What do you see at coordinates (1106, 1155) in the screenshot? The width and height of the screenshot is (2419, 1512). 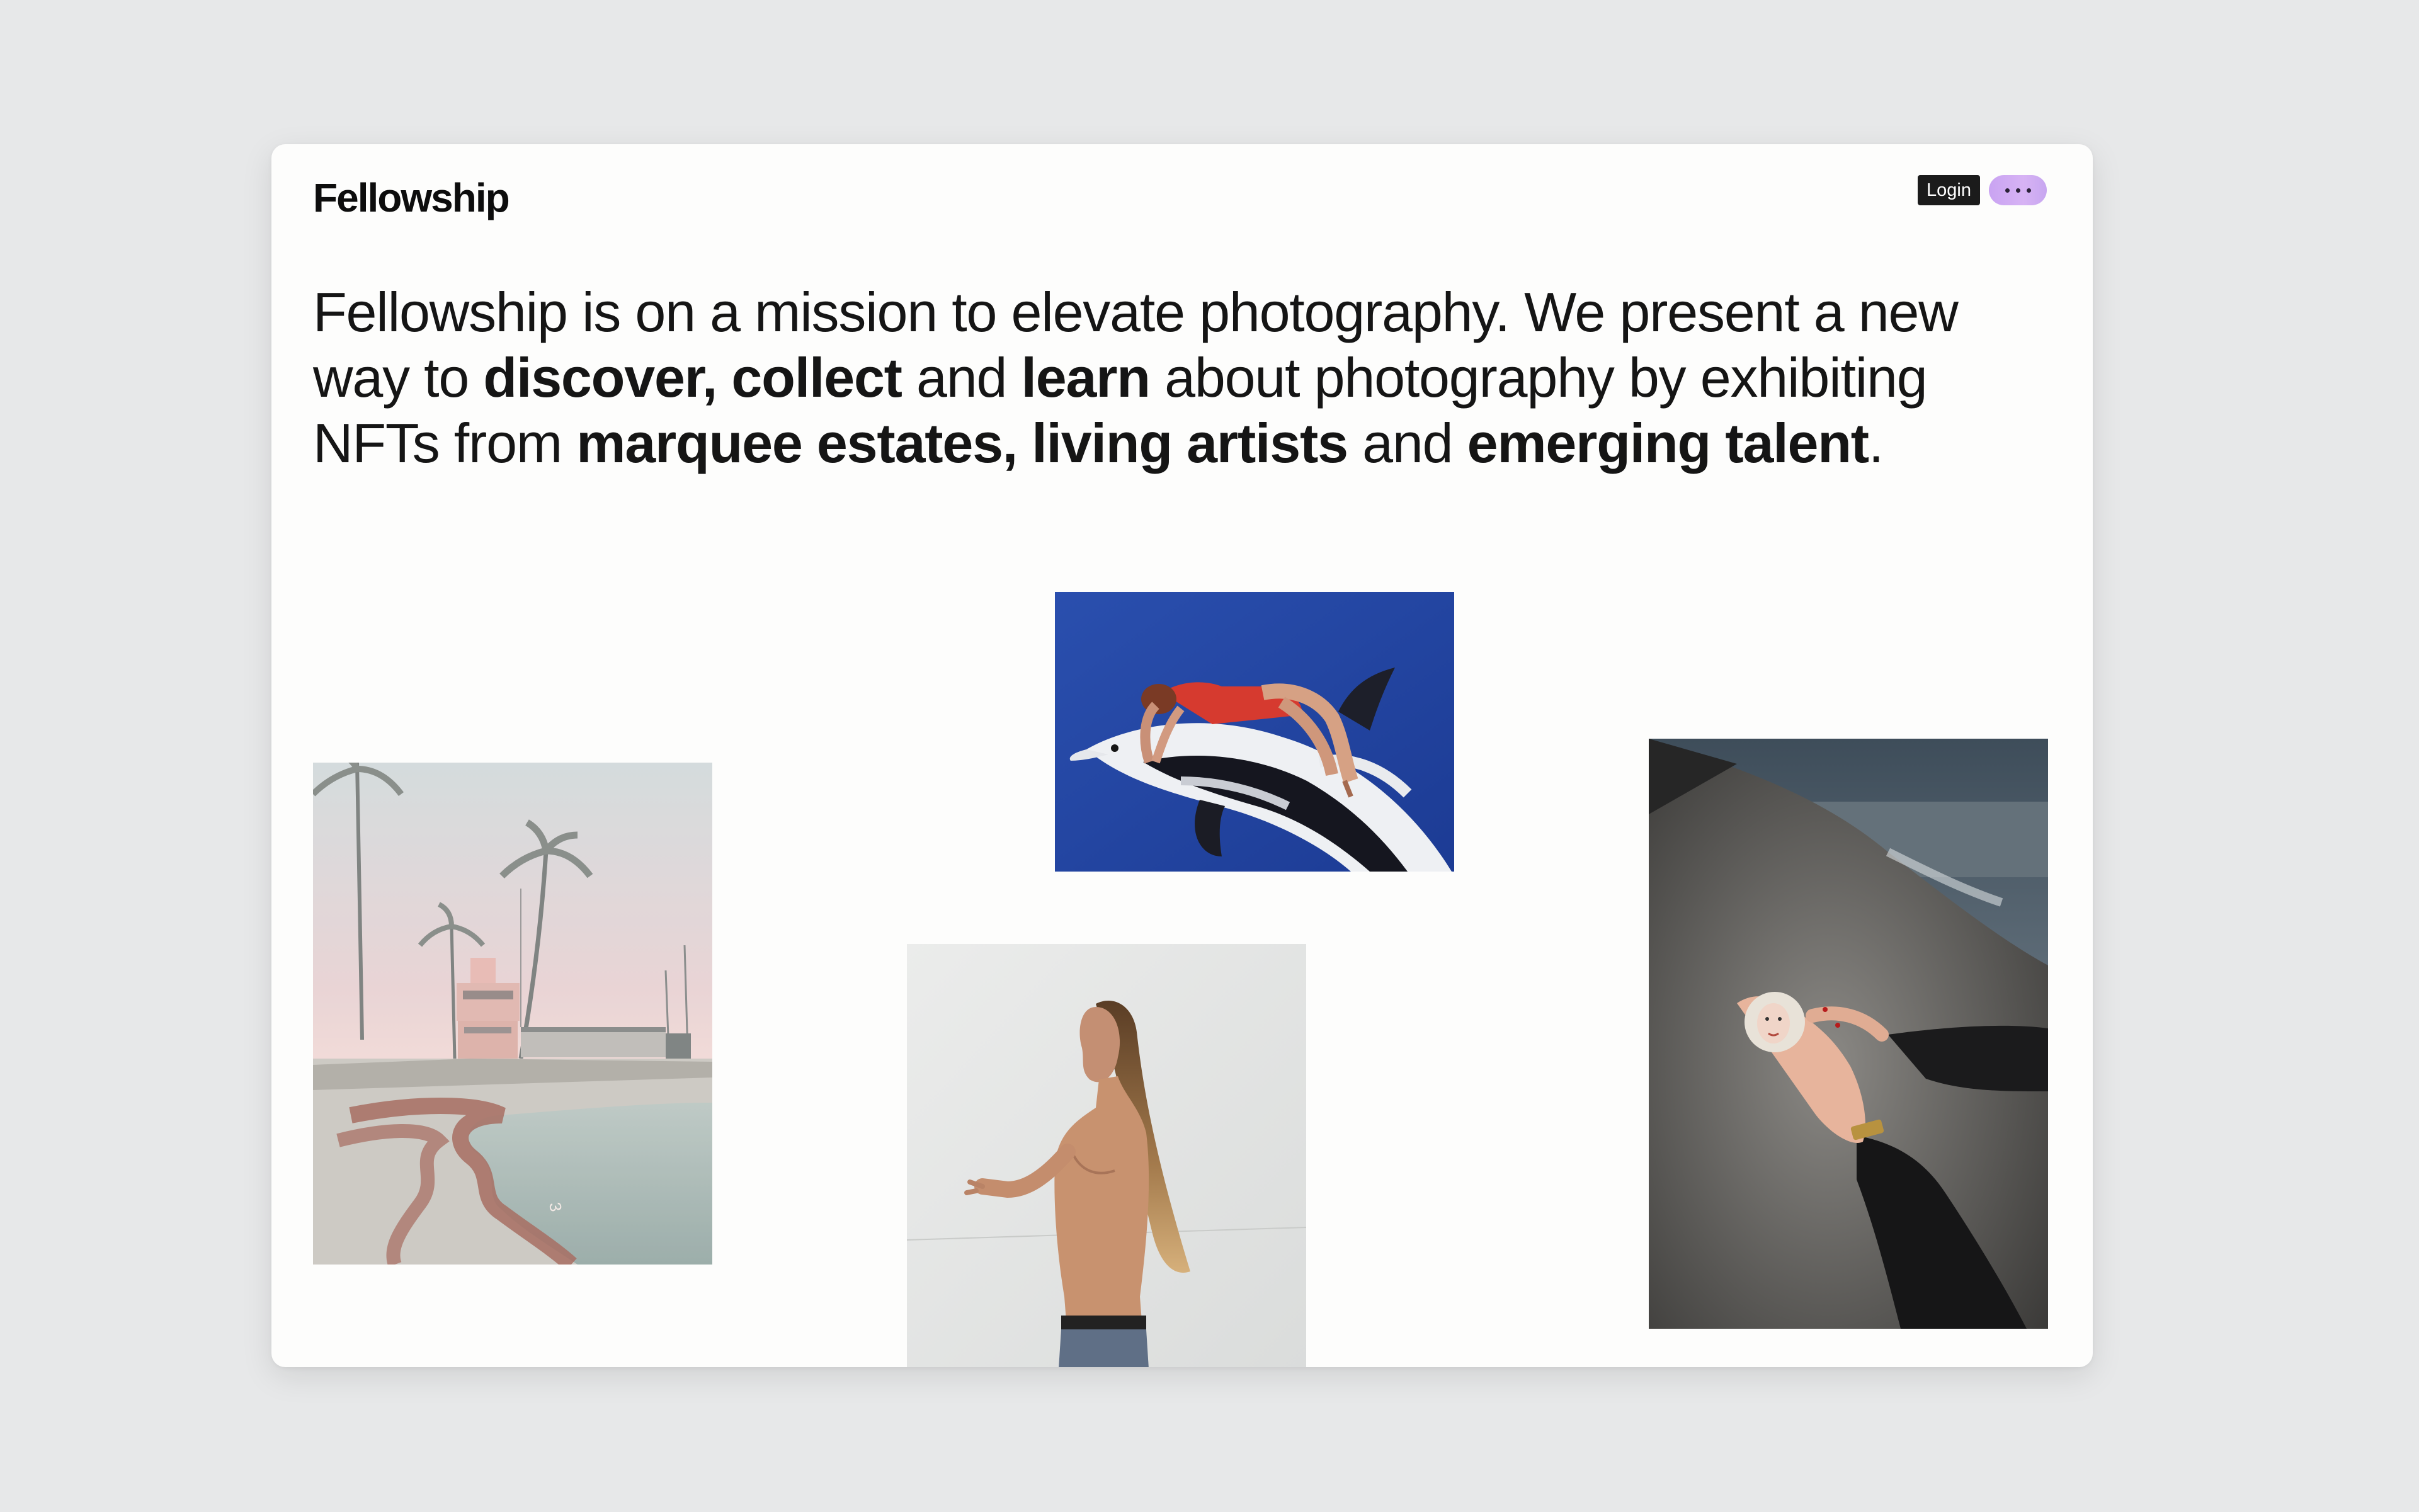 I see `photo-long-haired-man` at bounding box center [1106, 1155].